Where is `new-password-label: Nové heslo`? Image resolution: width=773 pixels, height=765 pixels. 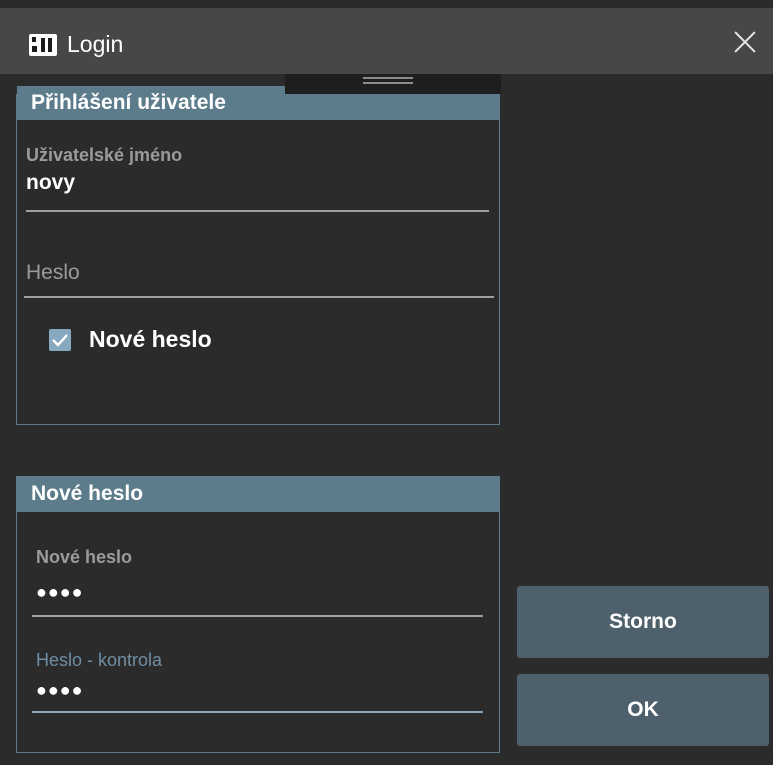
new-password-label: Nové heslo is located at coordinates (84, 557).